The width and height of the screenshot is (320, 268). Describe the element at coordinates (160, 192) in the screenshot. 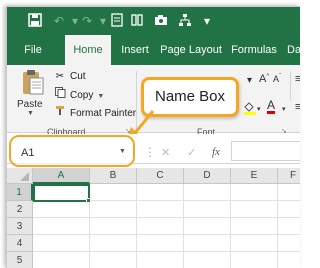

I see `cell-c1` at that location.